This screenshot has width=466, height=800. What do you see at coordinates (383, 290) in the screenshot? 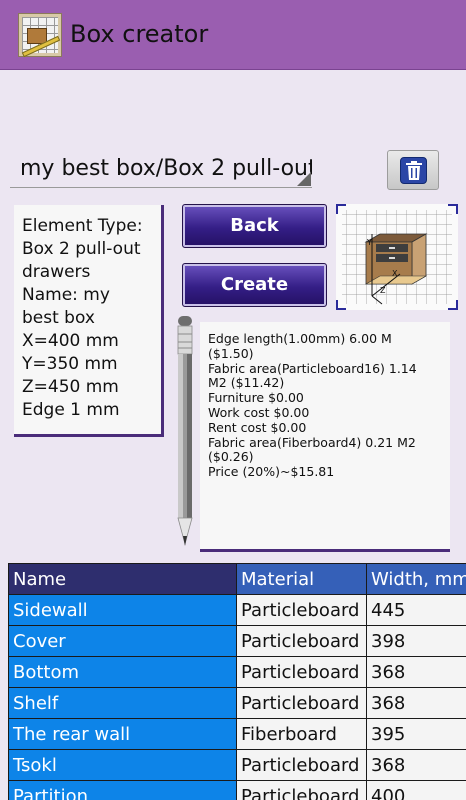
I see `axis-z-label: Z` at bounding box center [383, 290].